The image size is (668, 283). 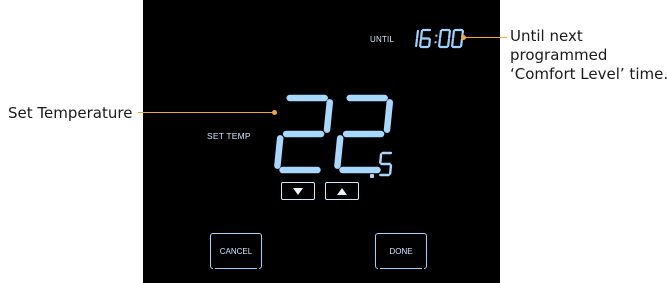 I want to click on set-temperature-callout: Set Temperature, so click(x=70, y=113).